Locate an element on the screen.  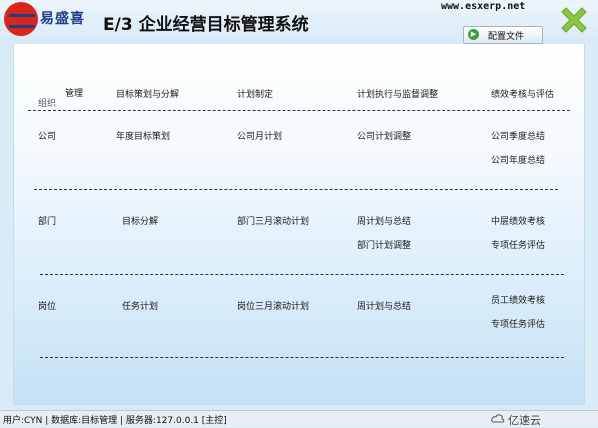
header-management: 管理 is located at coordinates (74, 94).